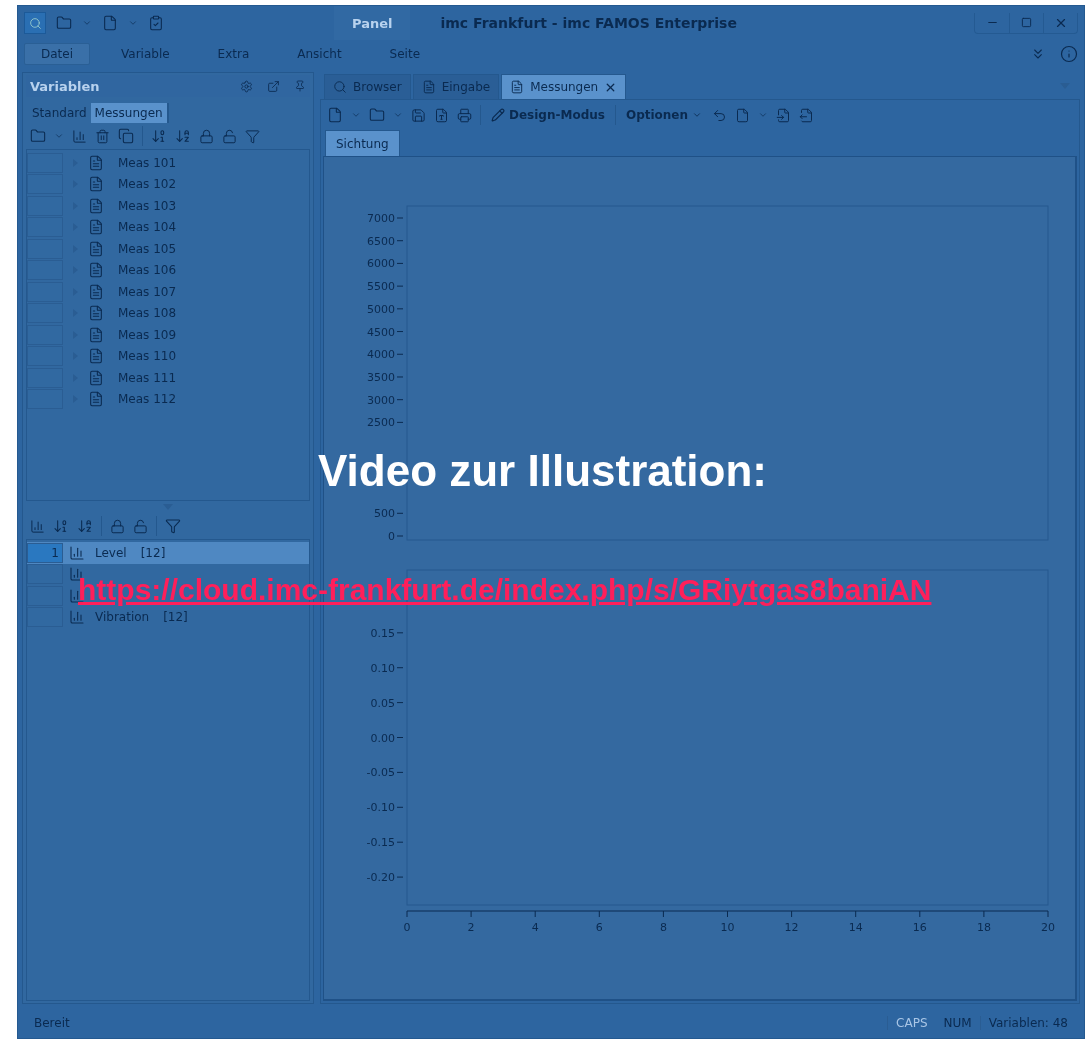 This screenshot has height=1039, width=1091. What do you see at coordinates (372, 23) in the screenshot?
I see `contextual-tab-label: Panel` at bounding box center [372, 23].